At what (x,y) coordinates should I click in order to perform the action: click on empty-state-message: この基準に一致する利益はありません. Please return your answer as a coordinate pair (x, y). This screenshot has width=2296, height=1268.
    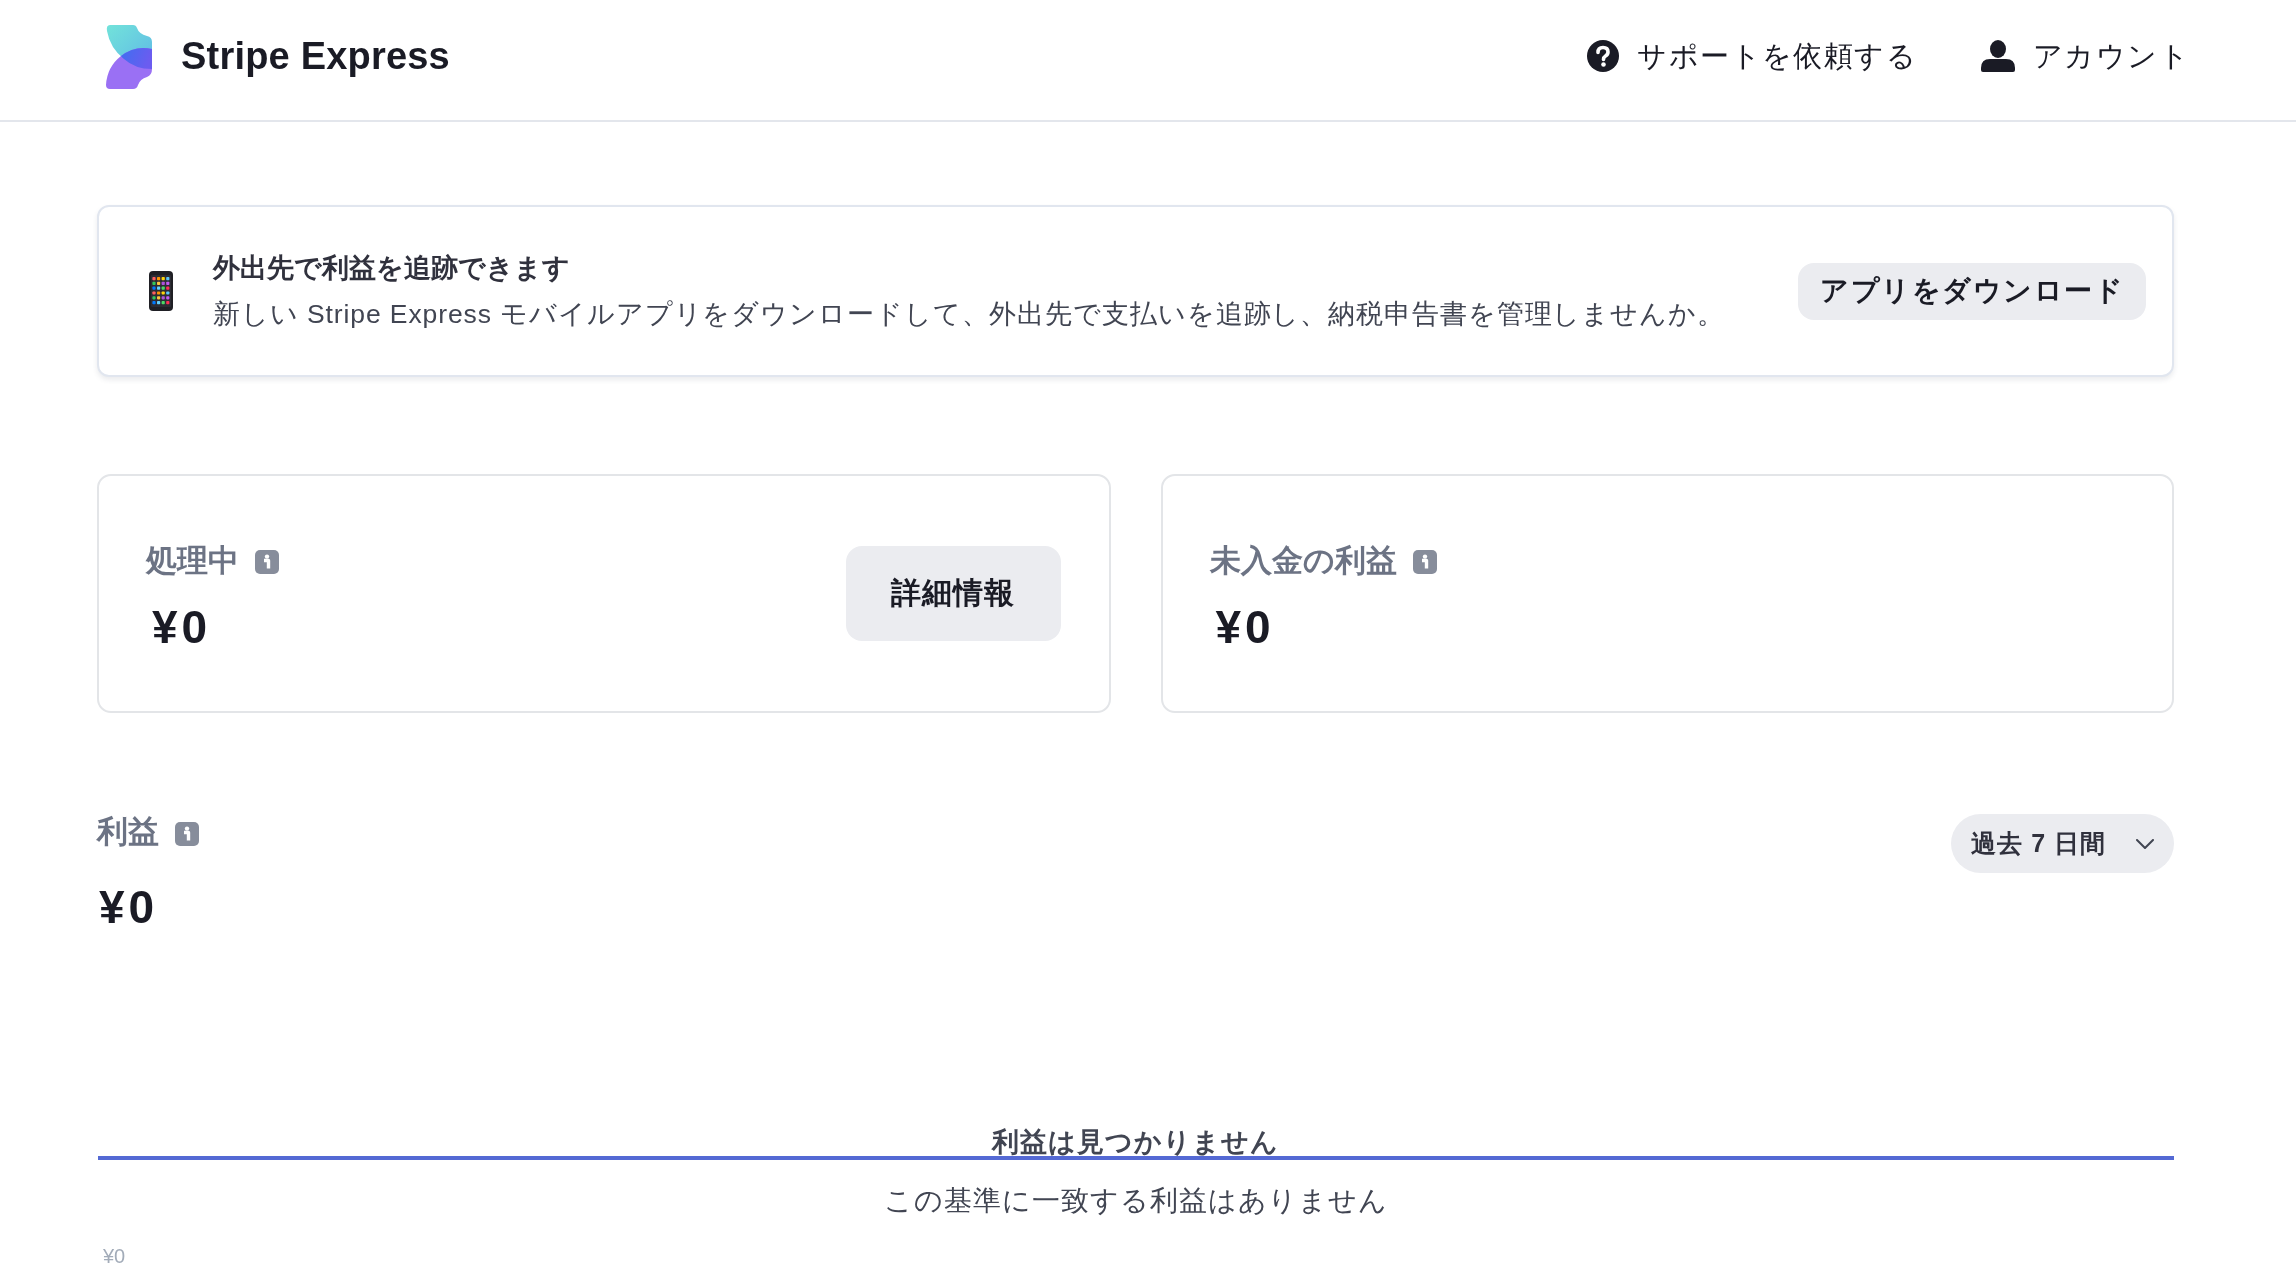
    Looking at the image, I should click on (1135, 1201).